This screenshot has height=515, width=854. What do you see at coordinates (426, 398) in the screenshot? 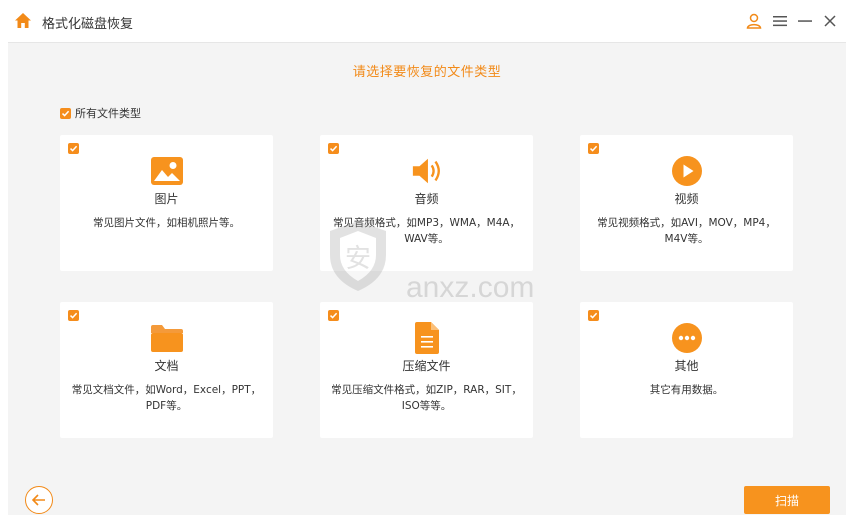
I see `card-description: 常见压缩文件格式，如ZIP，RAR，SIT，ISO等等。` at bounding box center [426, 398].